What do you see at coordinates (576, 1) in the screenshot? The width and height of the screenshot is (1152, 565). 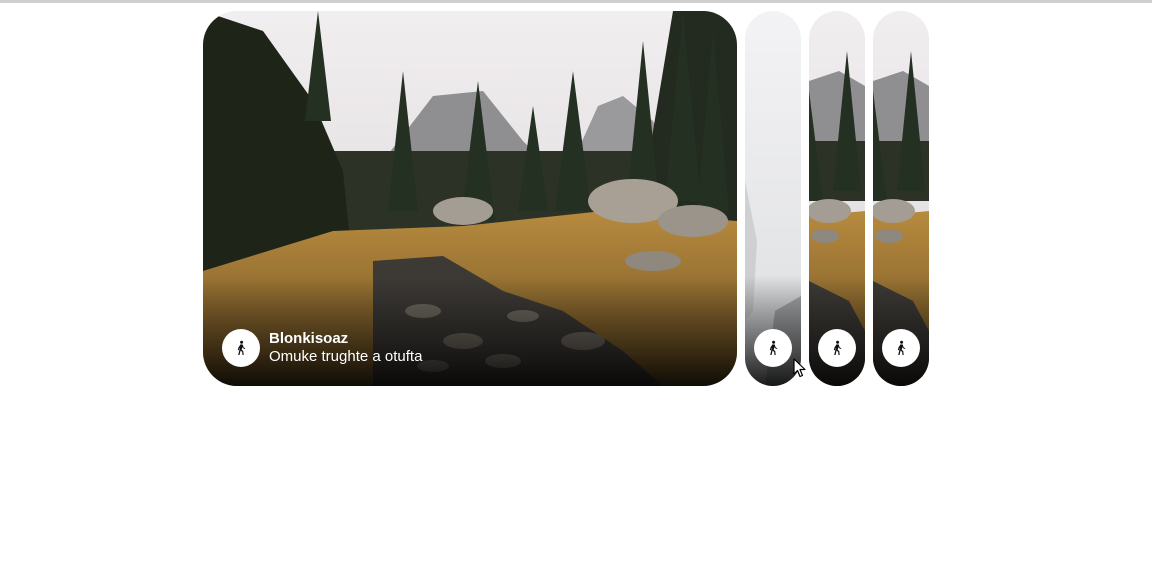 I see `top-divider` at bounding box center [576, 1].